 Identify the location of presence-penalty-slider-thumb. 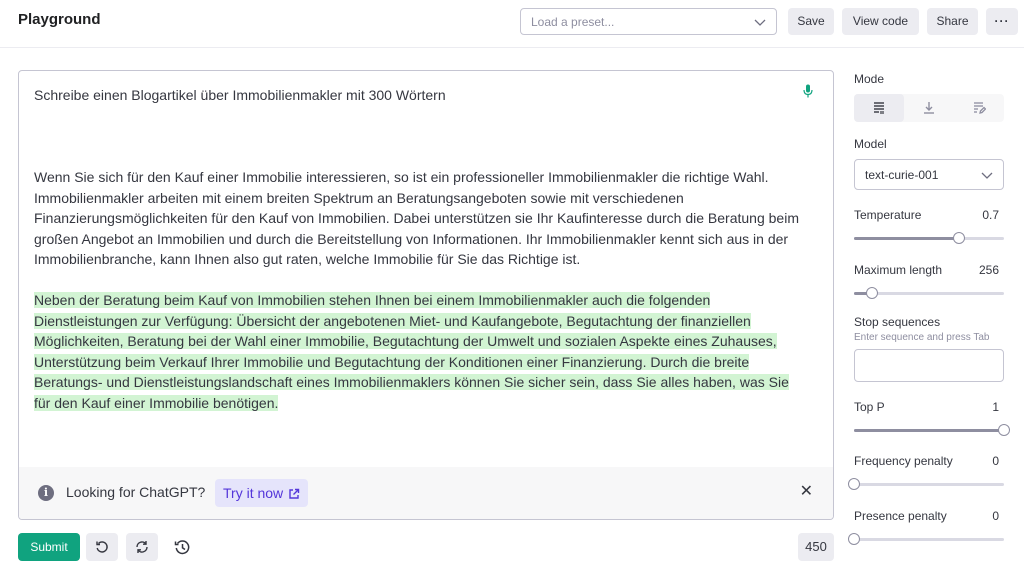
(854, 539).